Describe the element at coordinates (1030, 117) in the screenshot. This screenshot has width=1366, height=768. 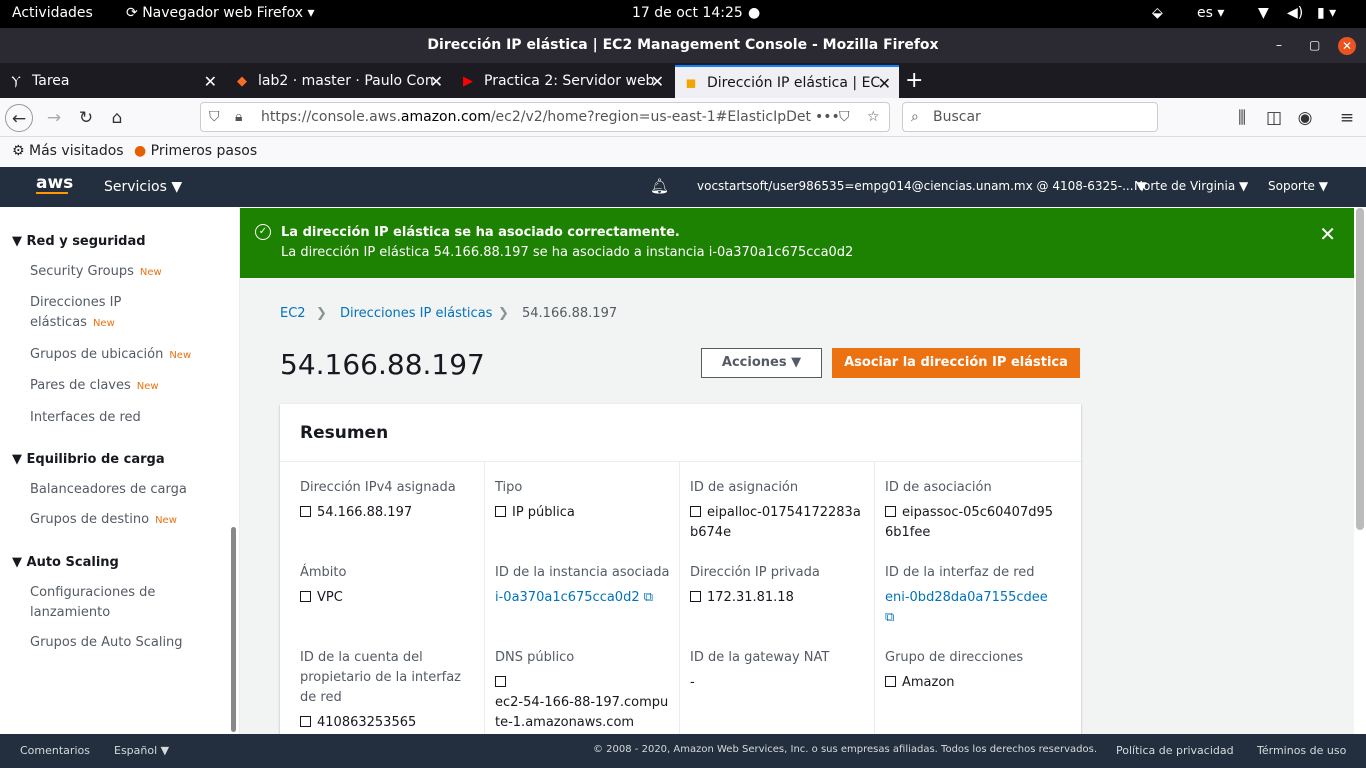
I see `search-input: ⌕ Buscar` at that location.